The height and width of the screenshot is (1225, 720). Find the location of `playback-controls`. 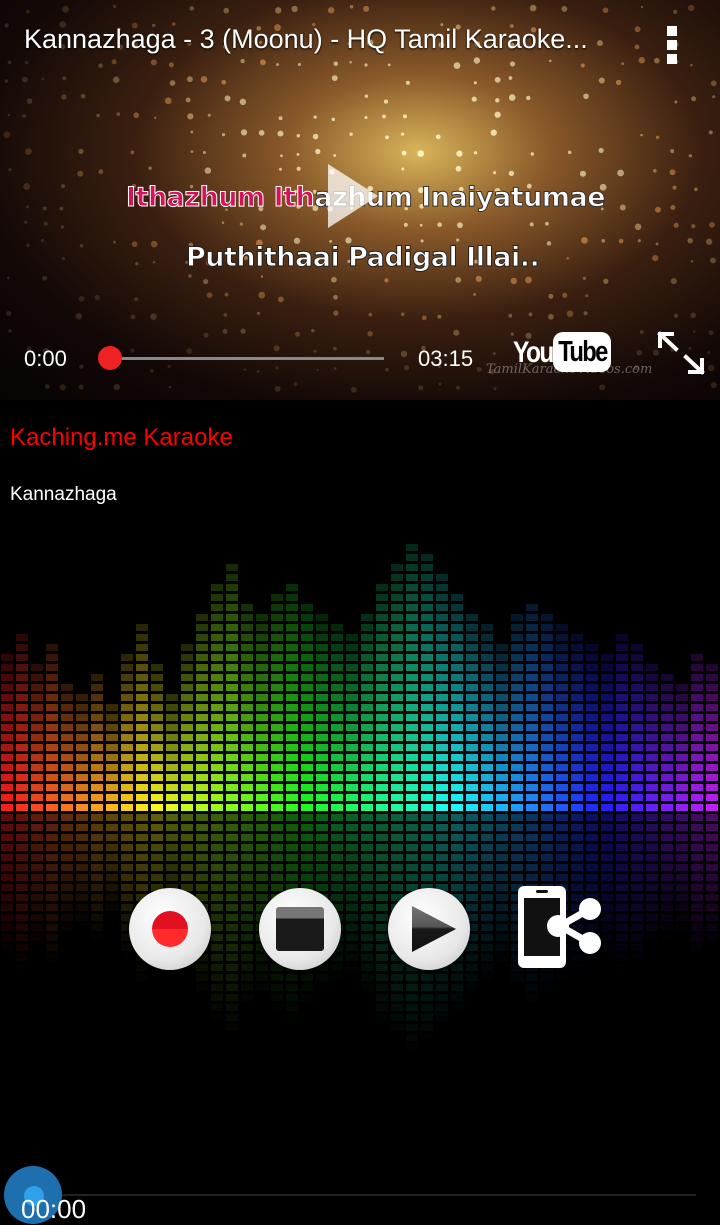

playback-controls is located at coordinates (360, 930).